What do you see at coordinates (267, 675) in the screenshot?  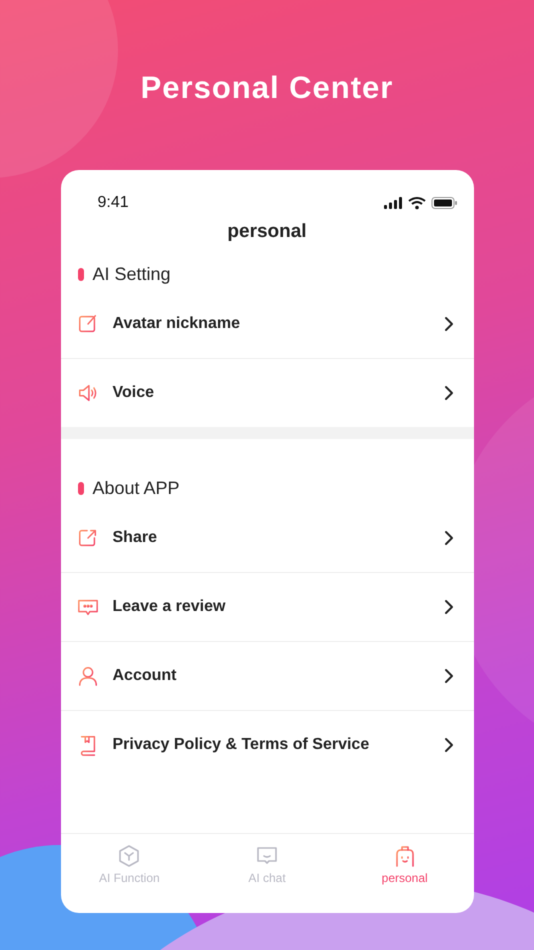 I see `menu-item: Account` at bounding box center [267, 675].